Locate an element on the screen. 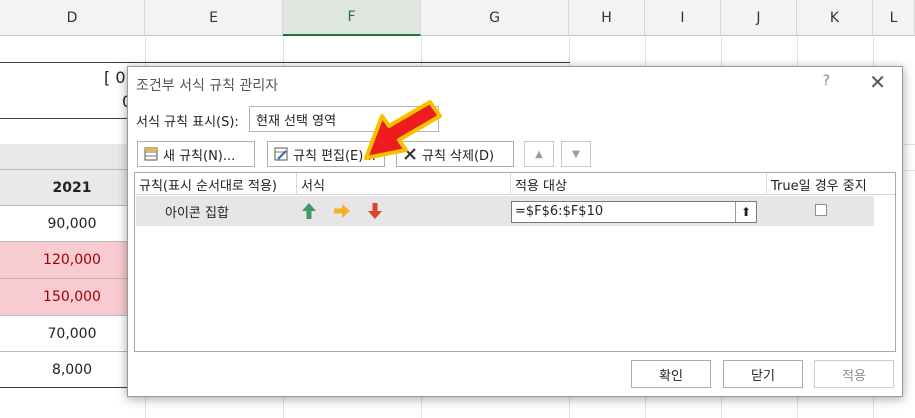 Image resolution: width=915 pixels, height=418 pixels. column-label: K is located at coordinates (834, 17).